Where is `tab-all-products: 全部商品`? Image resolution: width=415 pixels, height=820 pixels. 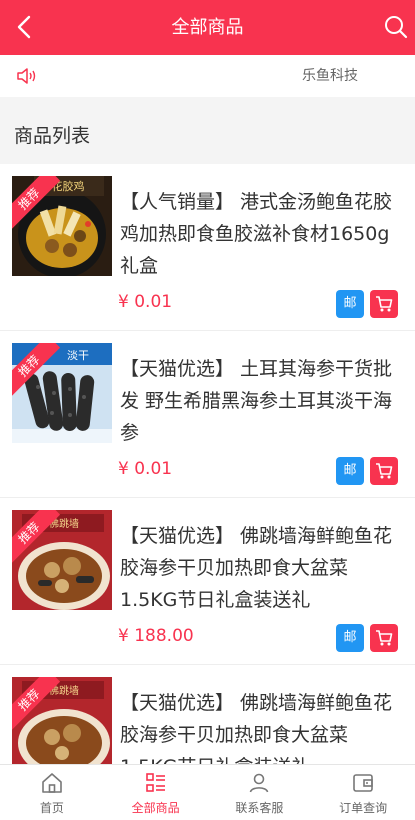
tab-all-products: 全部商品 is located at coordinates (156, 792).